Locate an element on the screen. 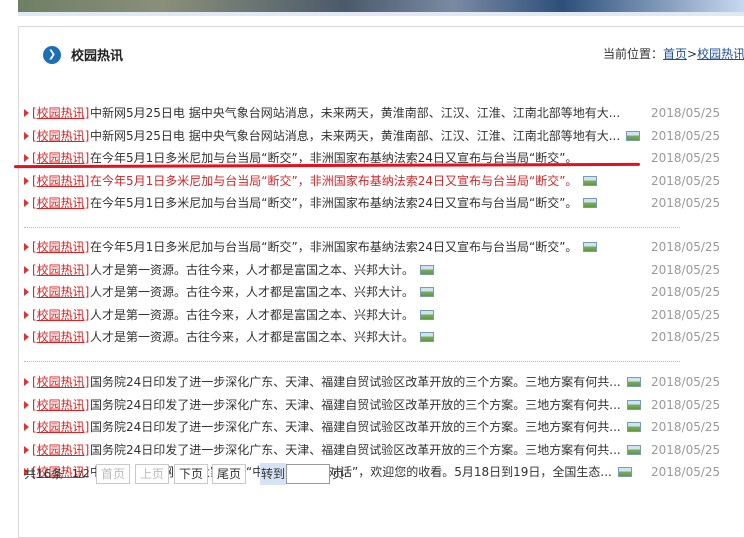 The image size is (744, 538). page-title: 校园热讯 is located at coordinates (97, 56).